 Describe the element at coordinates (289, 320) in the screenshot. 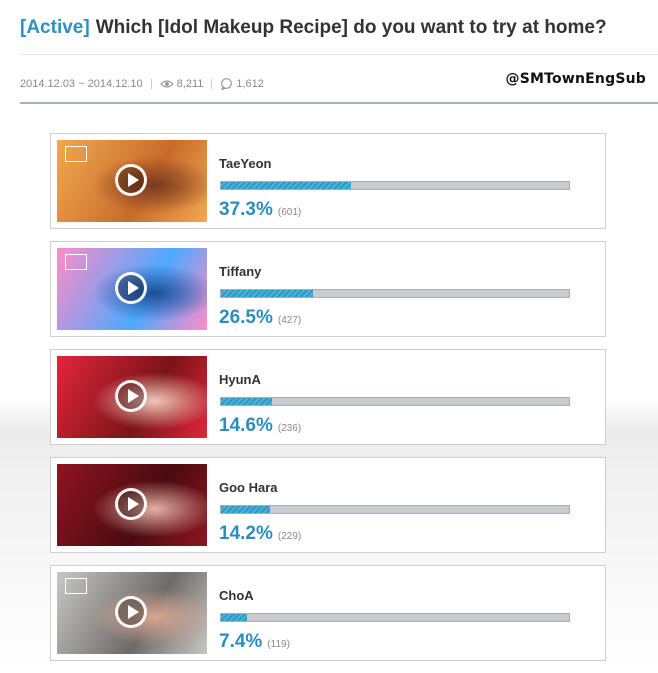

I see `vote-count: (427)` at that location.